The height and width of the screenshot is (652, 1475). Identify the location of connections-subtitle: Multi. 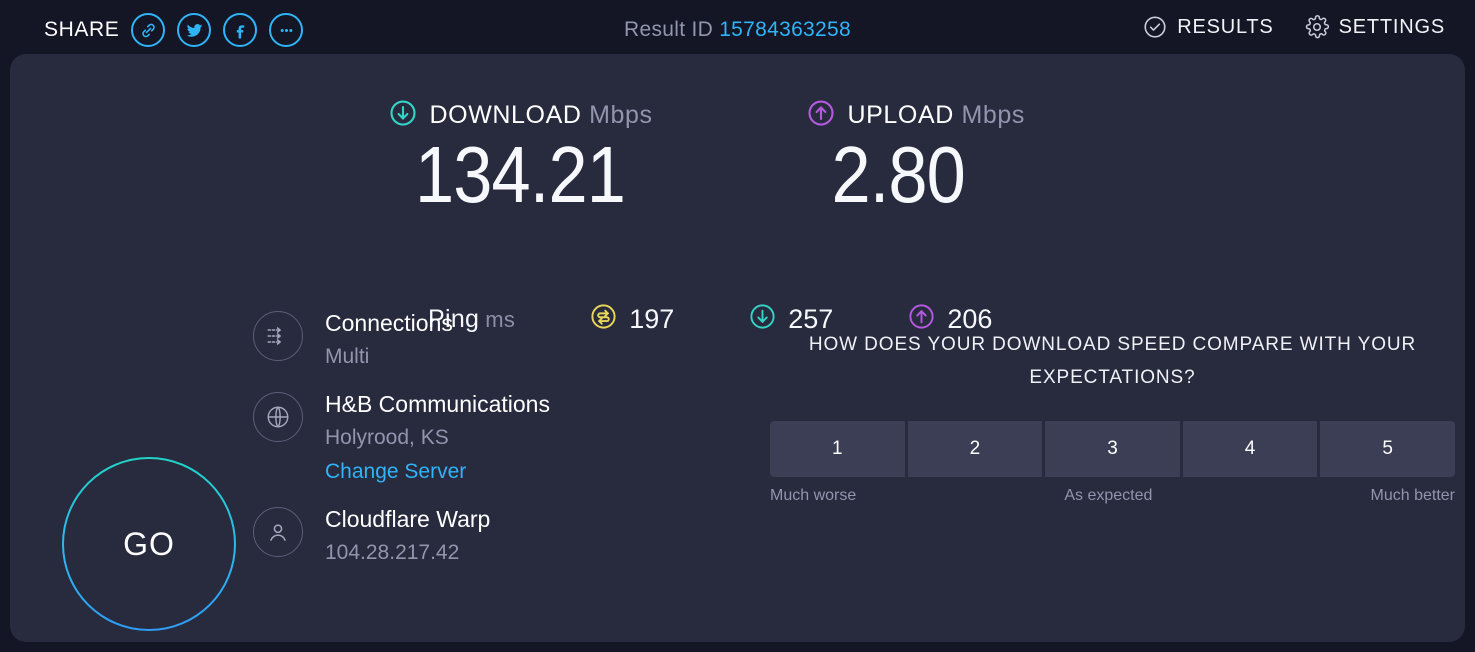
(347, 356).